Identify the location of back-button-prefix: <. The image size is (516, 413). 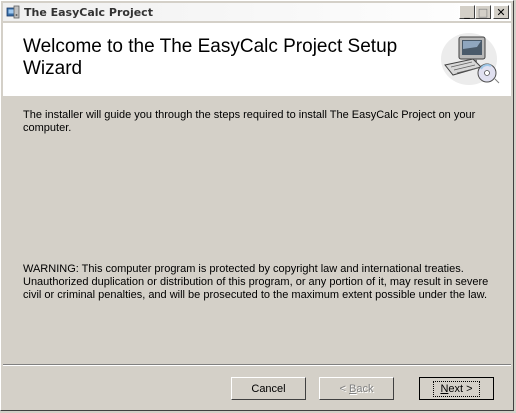
(344, 388).